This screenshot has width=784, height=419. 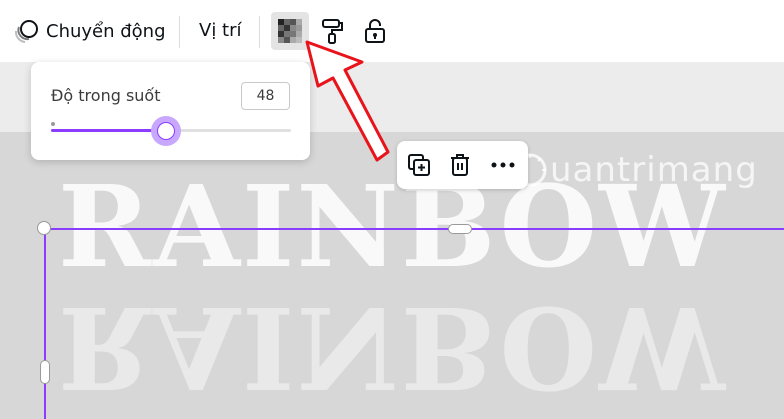 I want to click on top-toolbar: Chuyển động Vị trí, so click(x=392, y=31).